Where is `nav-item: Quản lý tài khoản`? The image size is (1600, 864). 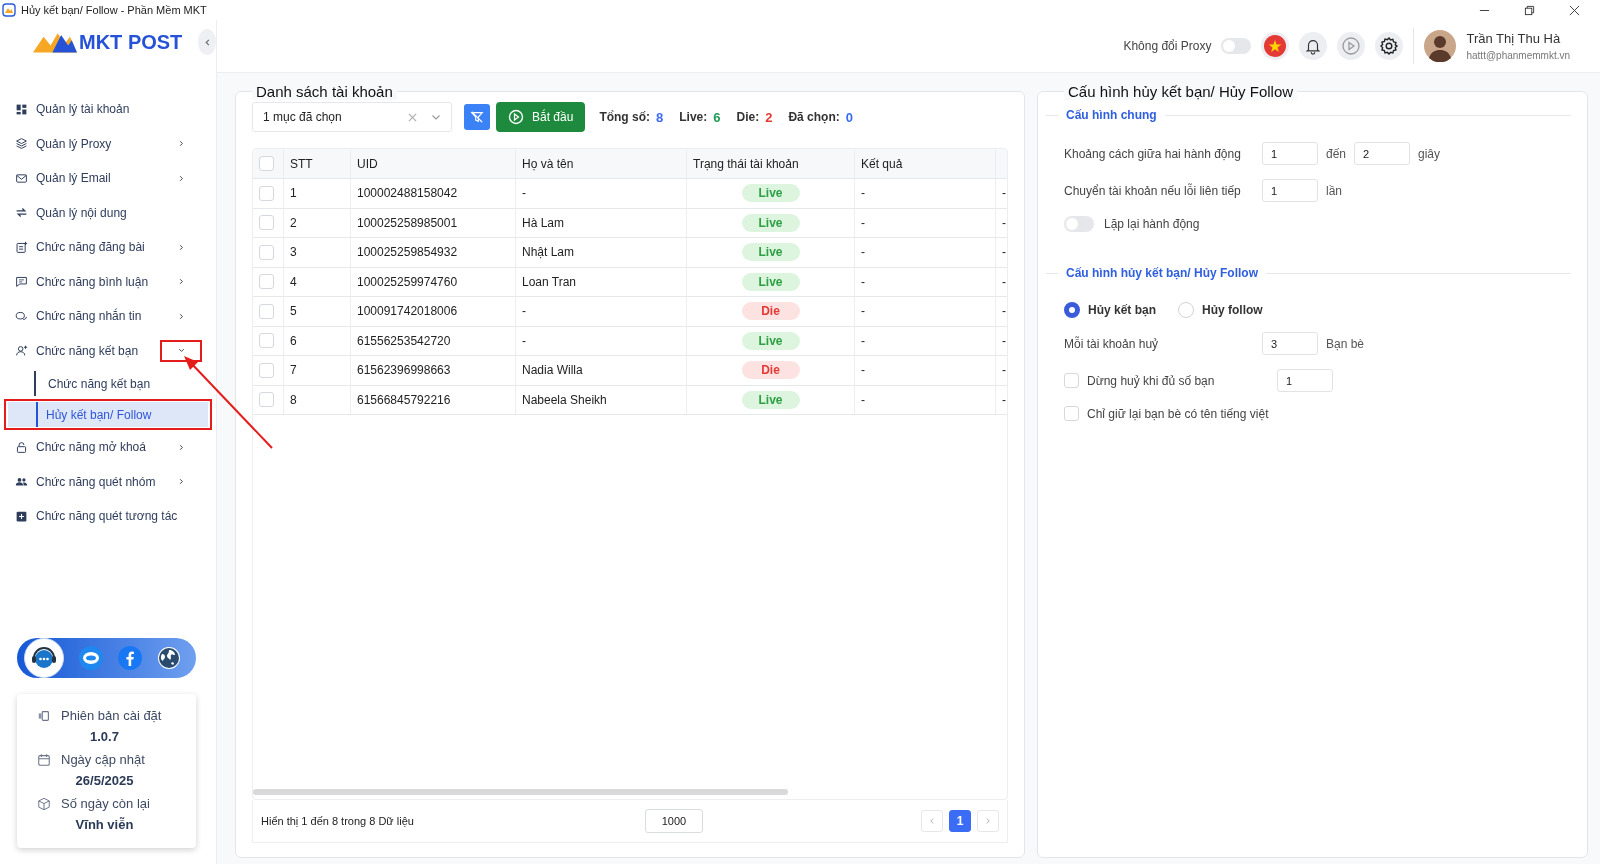 nav-item: Quản lý tài khoản is located at coordinates (108, 109).